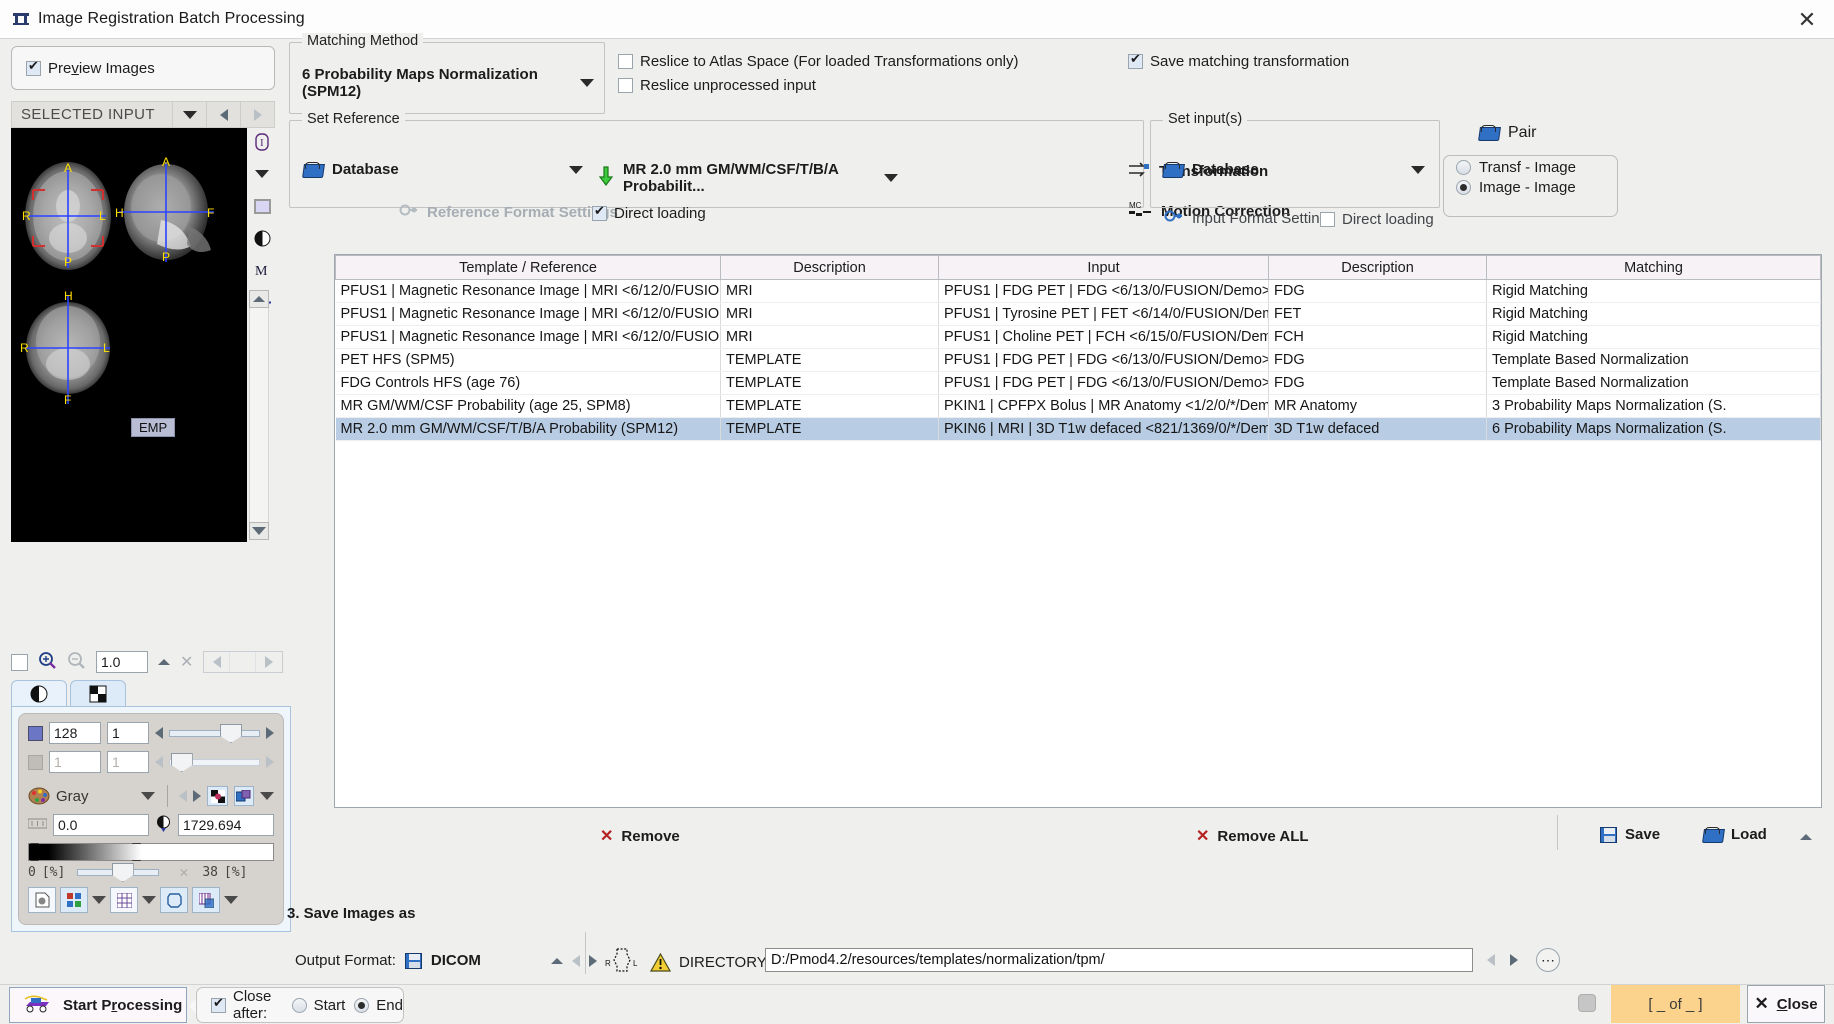 The width and height of the screenshot is (1834, 1024). What do you see at coordinates (1294, 169) in the screenshot?
I see `input-source-combobox: Database` at bounding box center [1294, 169].